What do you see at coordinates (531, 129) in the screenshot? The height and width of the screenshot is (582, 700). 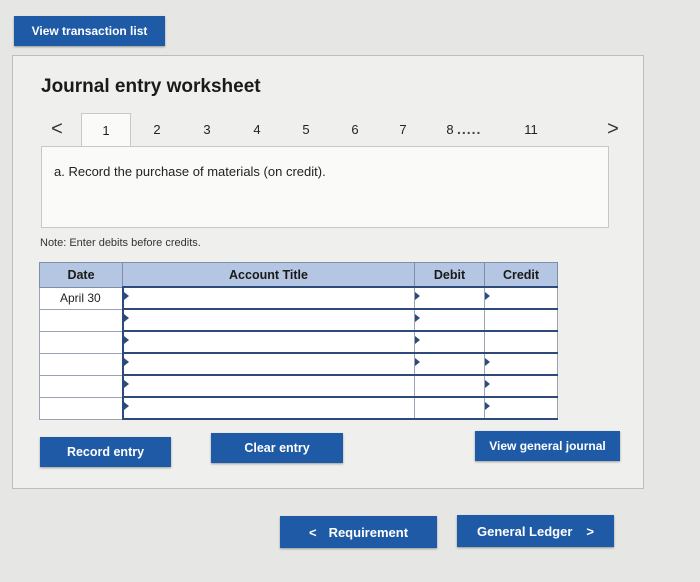 I see `tab-11: 11` at bounding box center [531, 129].